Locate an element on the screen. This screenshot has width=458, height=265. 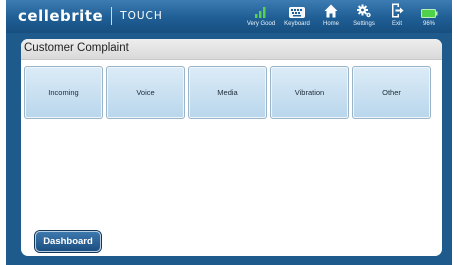
battery-status: 96% is located at coordinates (429, 17).